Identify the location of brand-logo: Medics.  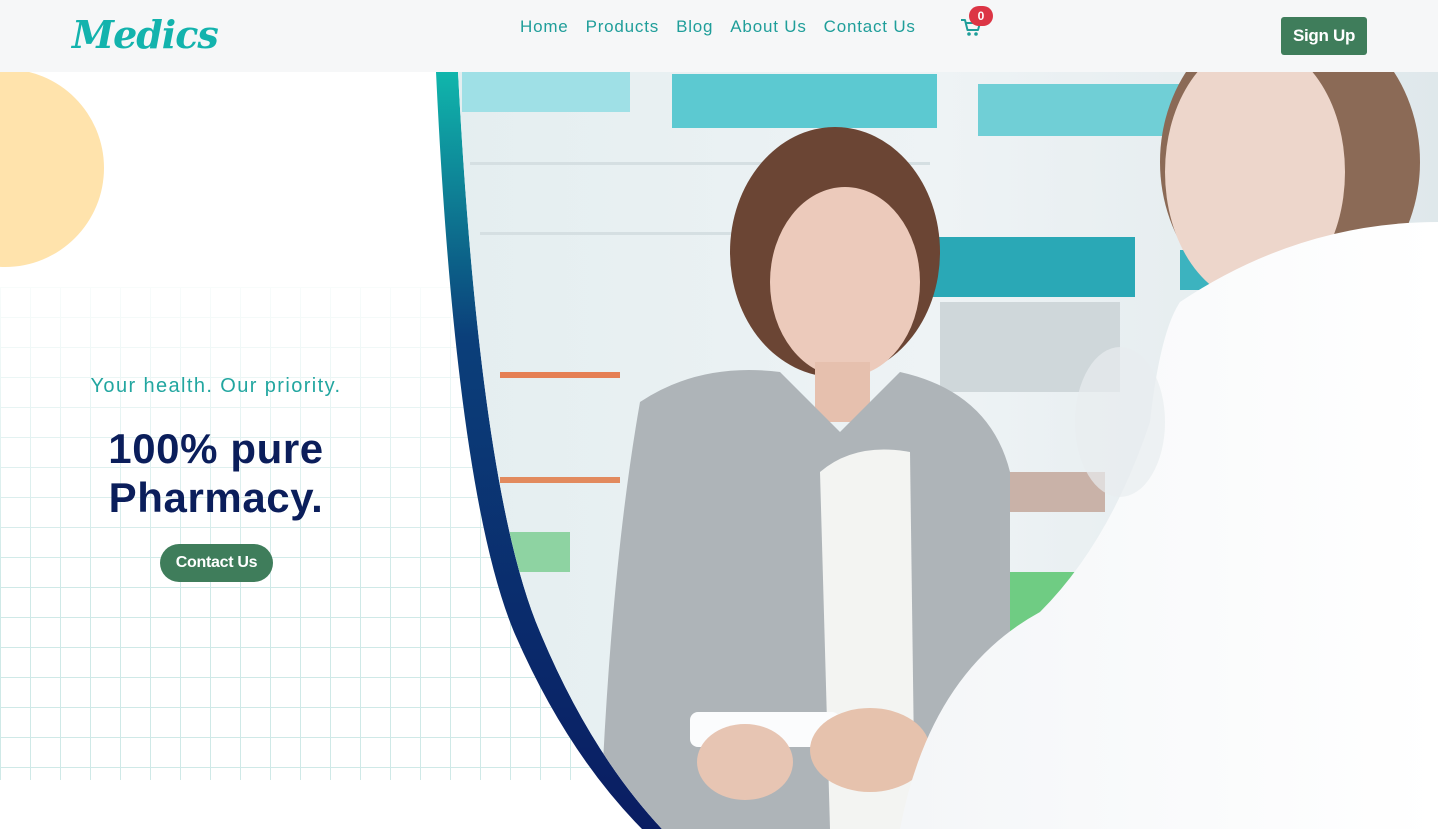
(145, 34).